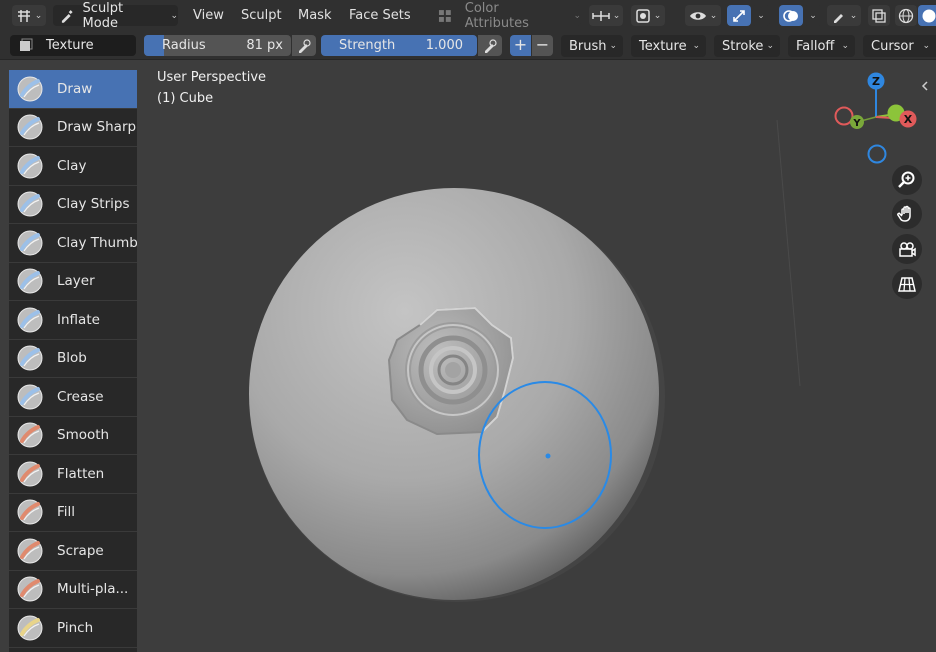 This screenshot has height=652, width=936. Describe the element at coordinates (154, 45) in the screenshot. I see `radius-fill` at that location.